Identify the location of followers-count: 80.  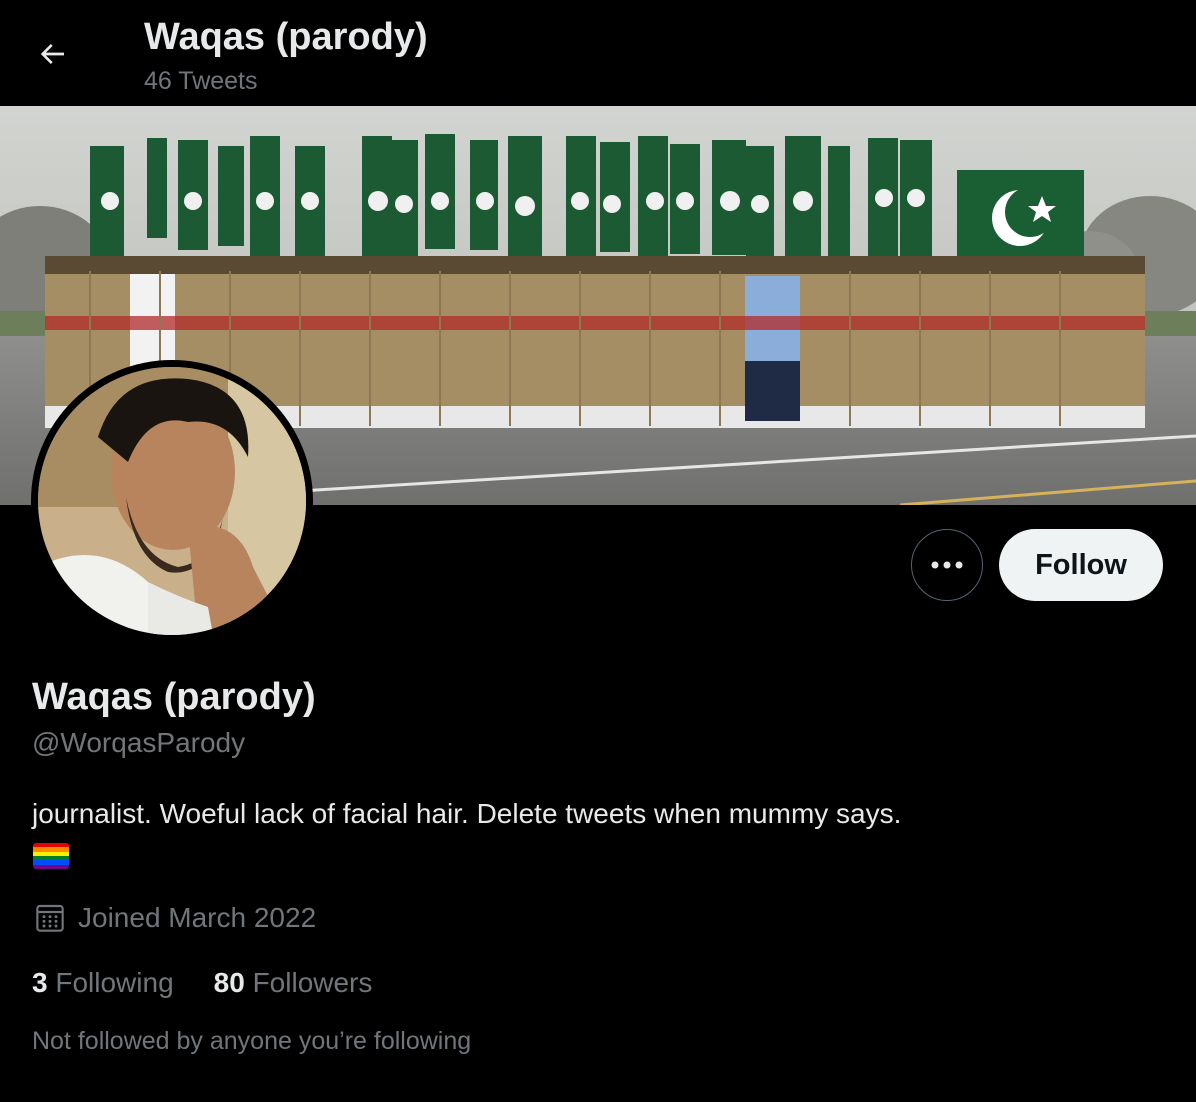
(229, 982).